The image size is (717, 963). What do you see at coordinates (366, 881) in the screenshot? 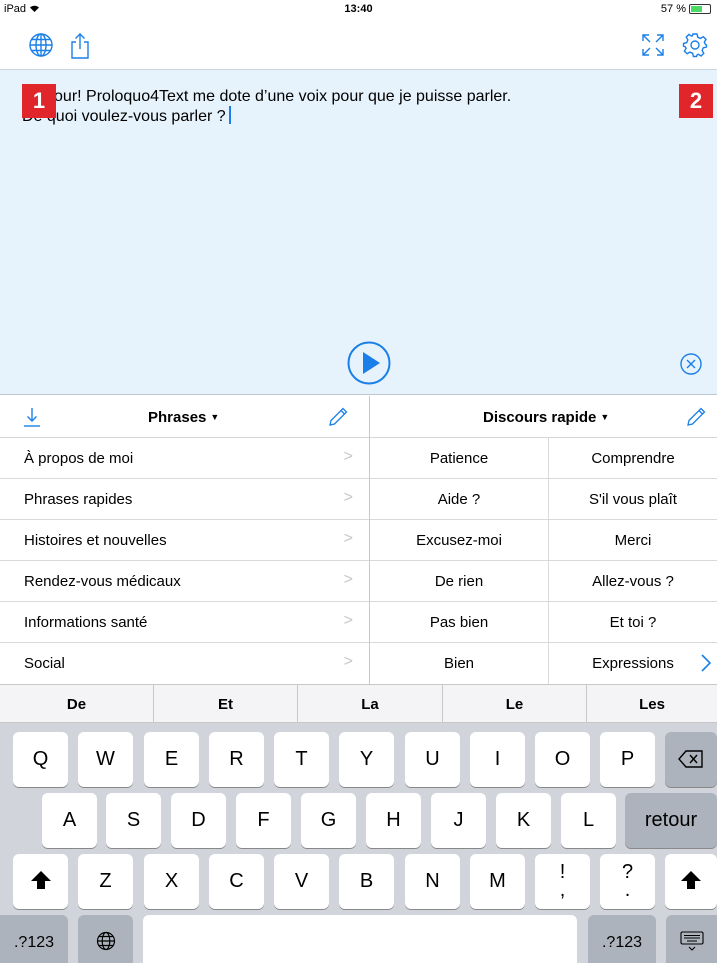
I see `key-b: B` at bounding box center [366, 881].